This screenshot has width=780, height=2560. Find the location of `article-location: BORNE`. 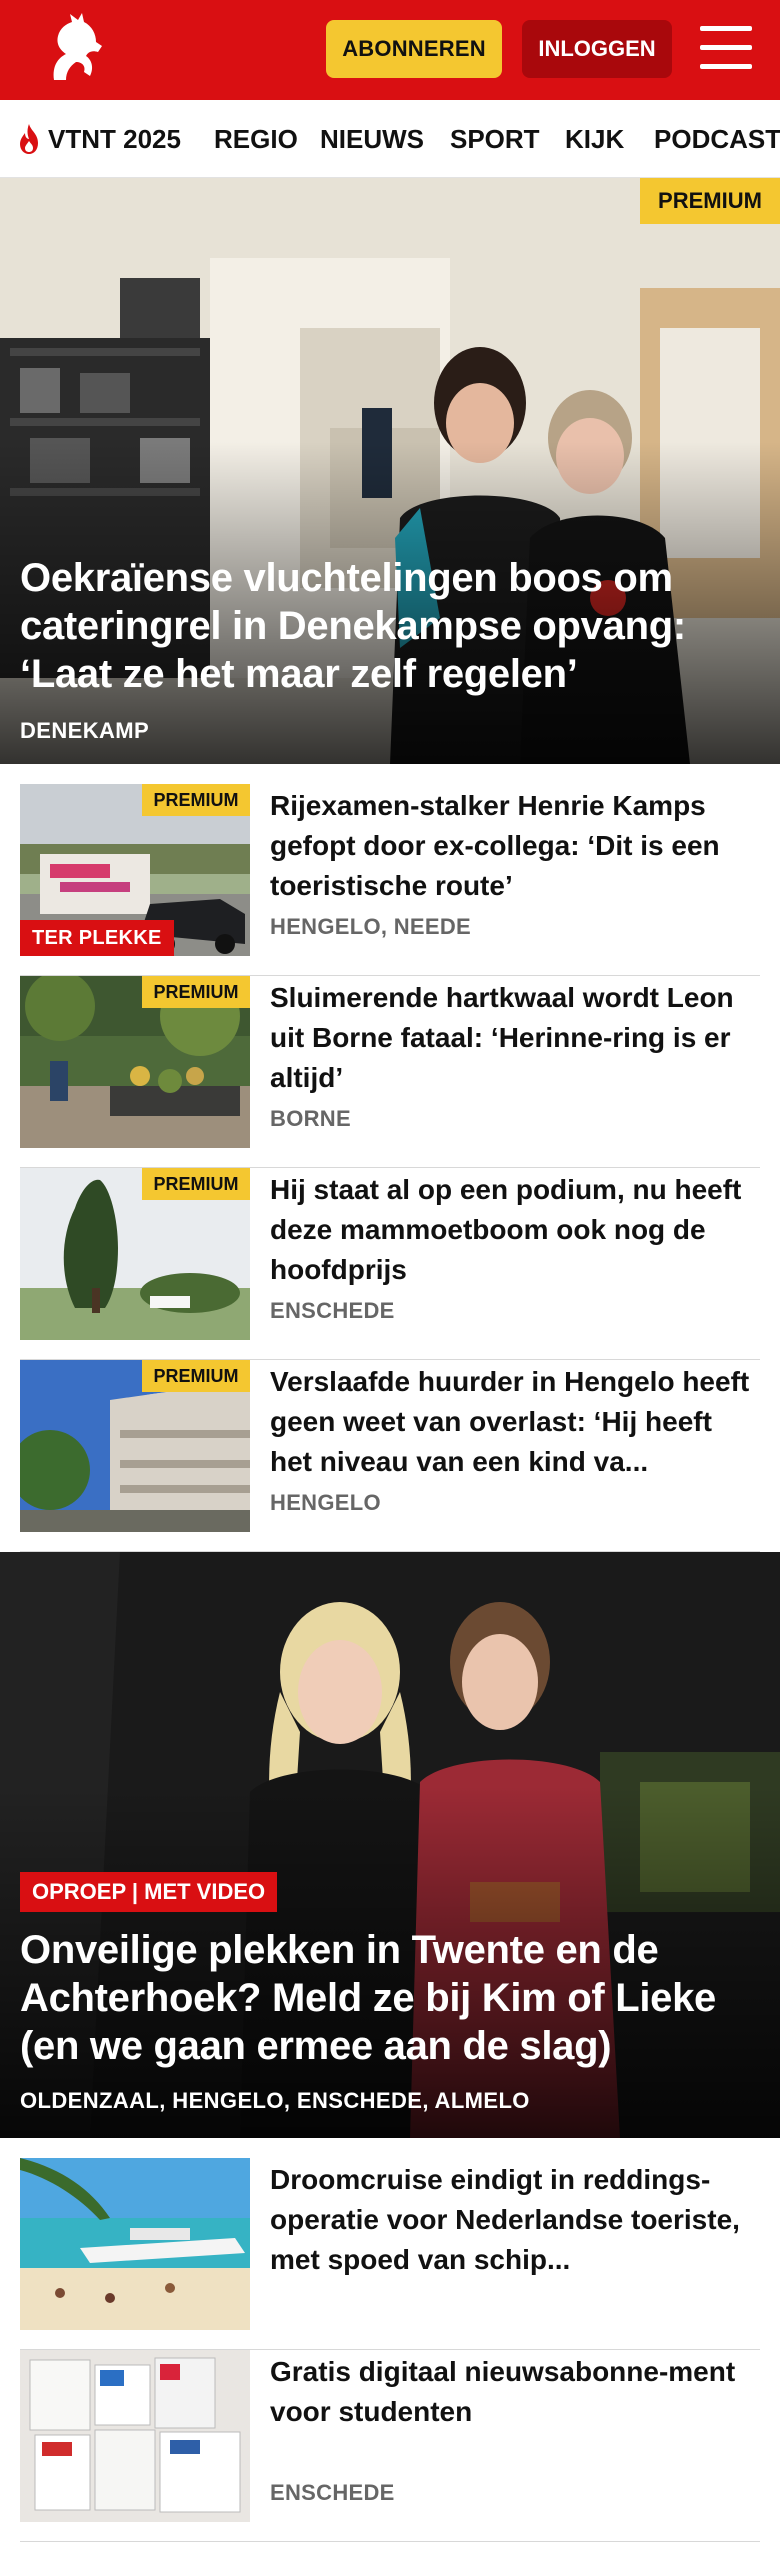

article-location: BORNE is located at coordinates (310, 1118).